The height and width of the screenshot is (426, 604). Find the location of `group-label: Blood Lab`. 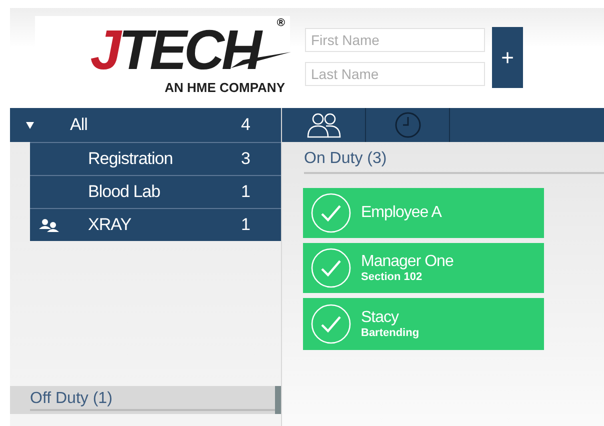

group-label: Blood Lab is located at coordinates (125, 192).